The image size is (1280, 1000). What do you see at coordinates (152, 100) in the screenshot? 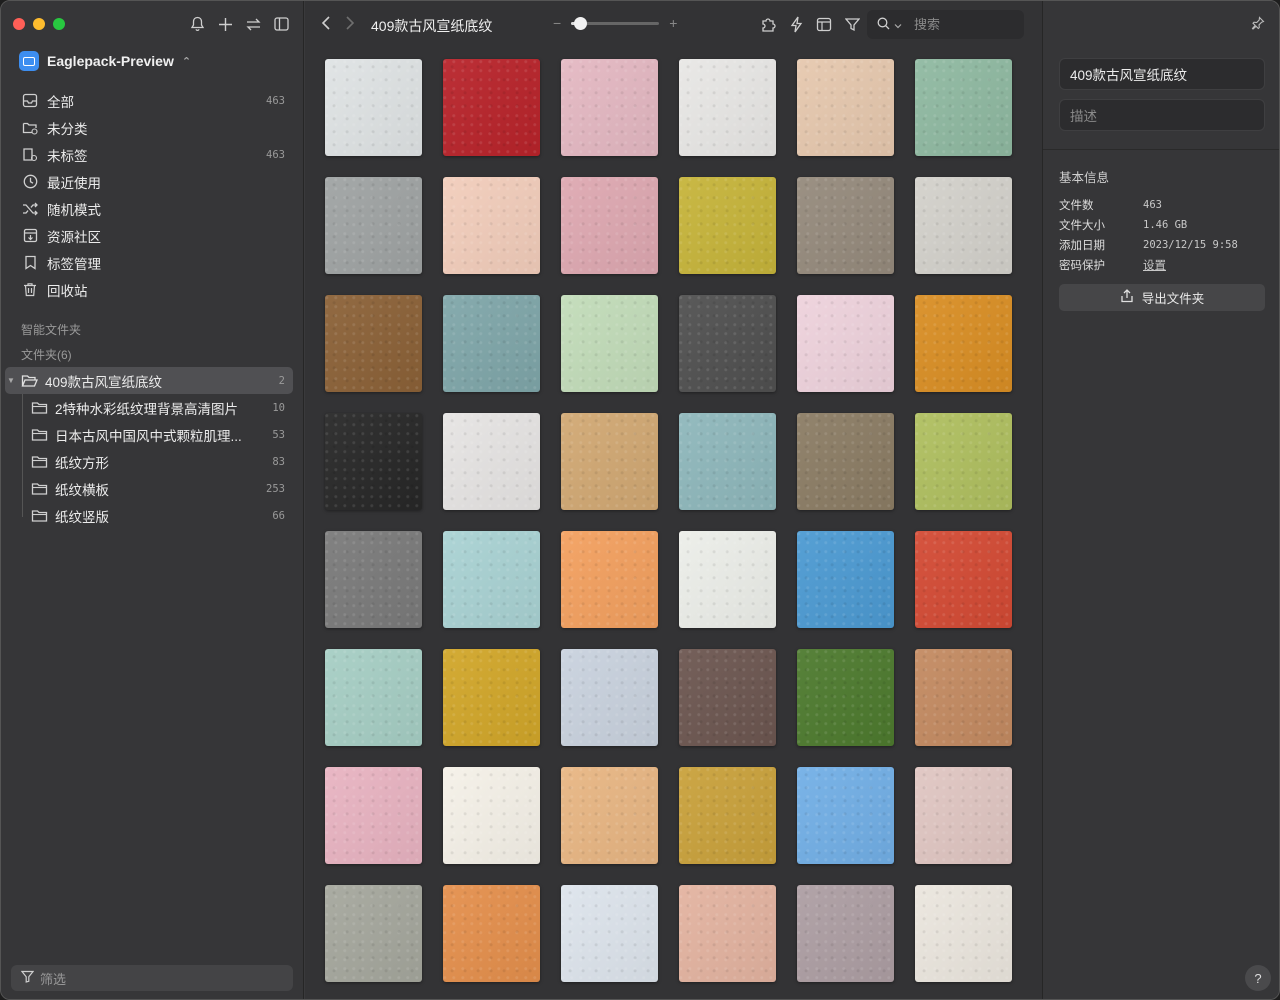
I see `sidebar-item-all: 全部 463` at bounding box center [152, 100].